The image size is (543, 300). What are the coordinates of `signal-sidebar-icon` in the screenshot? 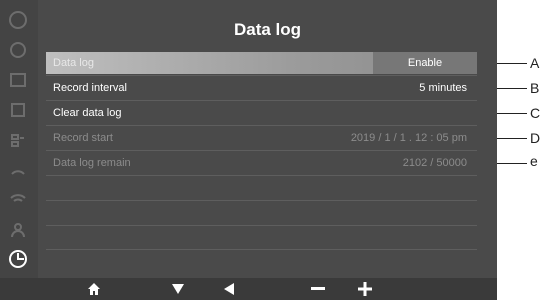 It's located at (18, 170).